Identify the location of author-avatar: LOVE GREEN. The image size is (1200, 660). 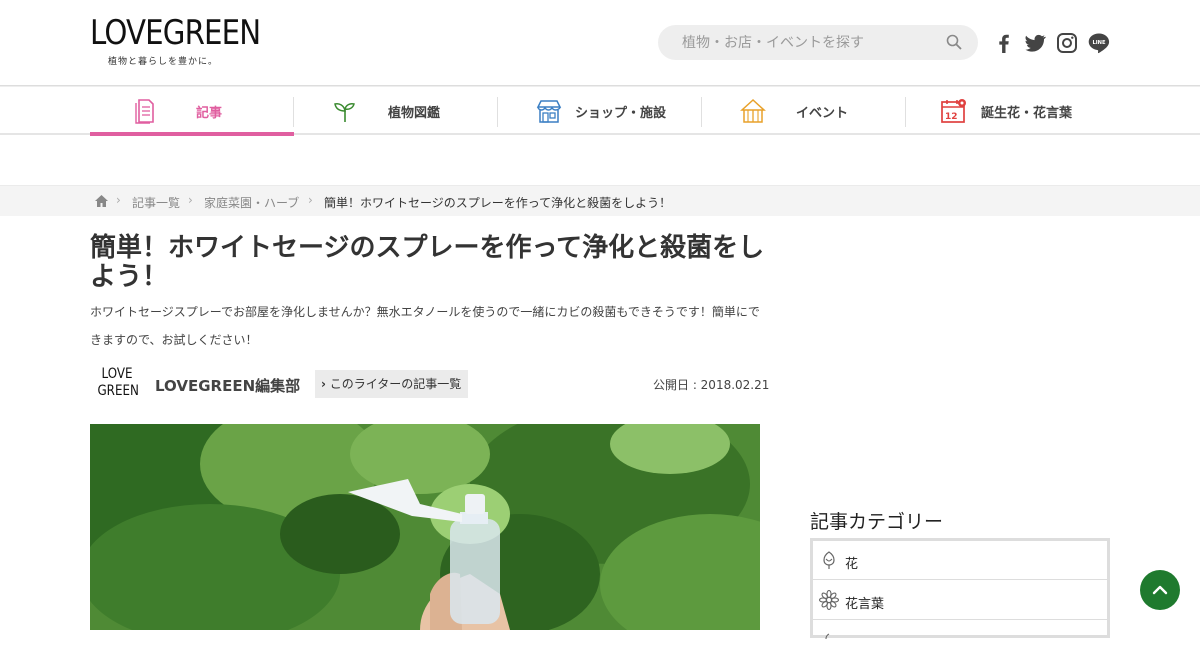
(118, 386).